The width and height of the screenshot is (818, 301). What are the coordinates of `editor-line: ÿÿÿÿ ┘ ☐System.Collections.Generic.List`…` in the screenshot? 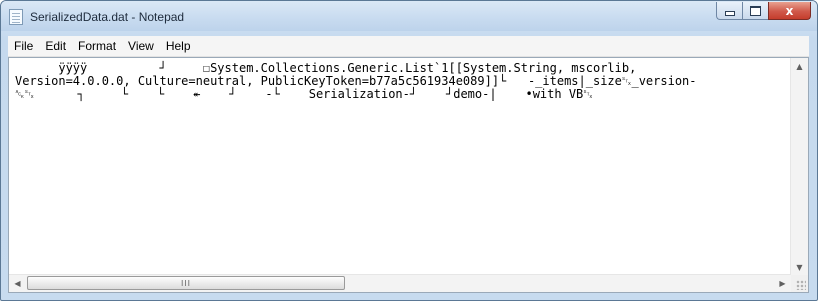 It's located at (326, 68).